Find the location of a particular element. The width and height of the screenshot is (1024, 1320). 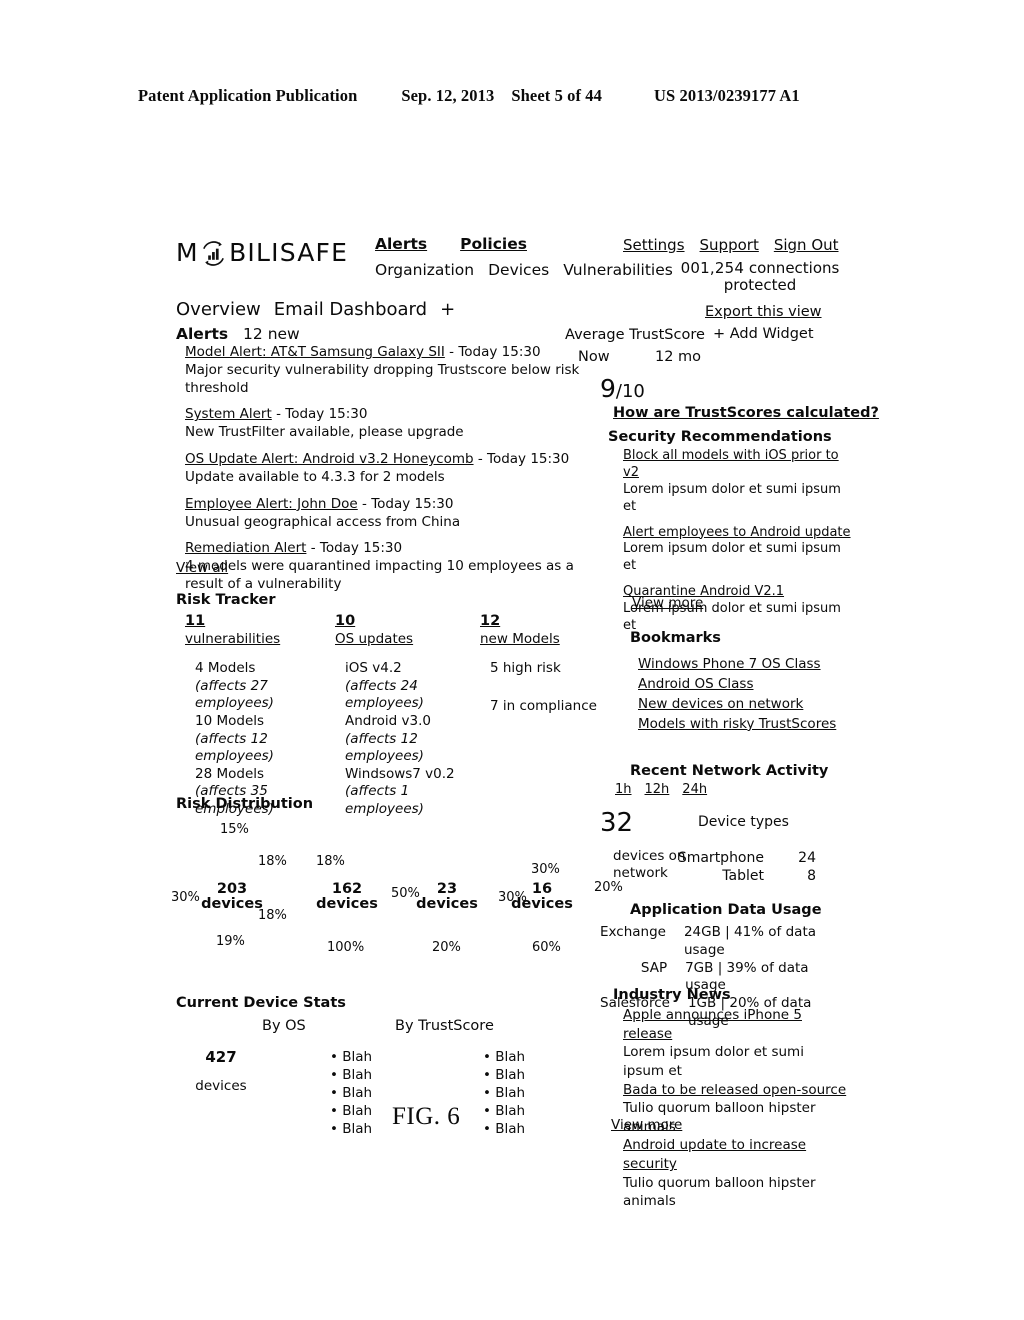

news-description: Lorem ipsum dolor et sumi ipsum et is located at coordinates (713, 1061).